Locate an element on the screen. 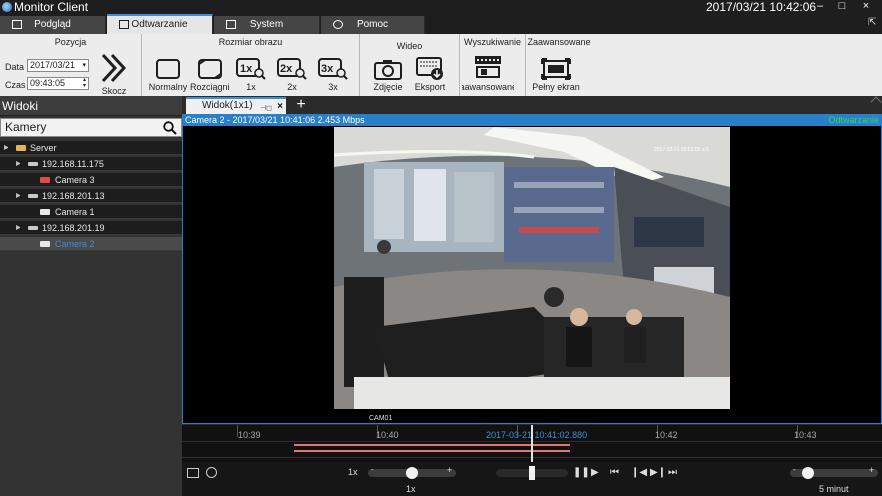 Image resolution: width=882 pixels, height=496 pixels. title-bar: Monitor Client 2017/03/21 10:42:06 – □ × is located at coordinates (441, 7).